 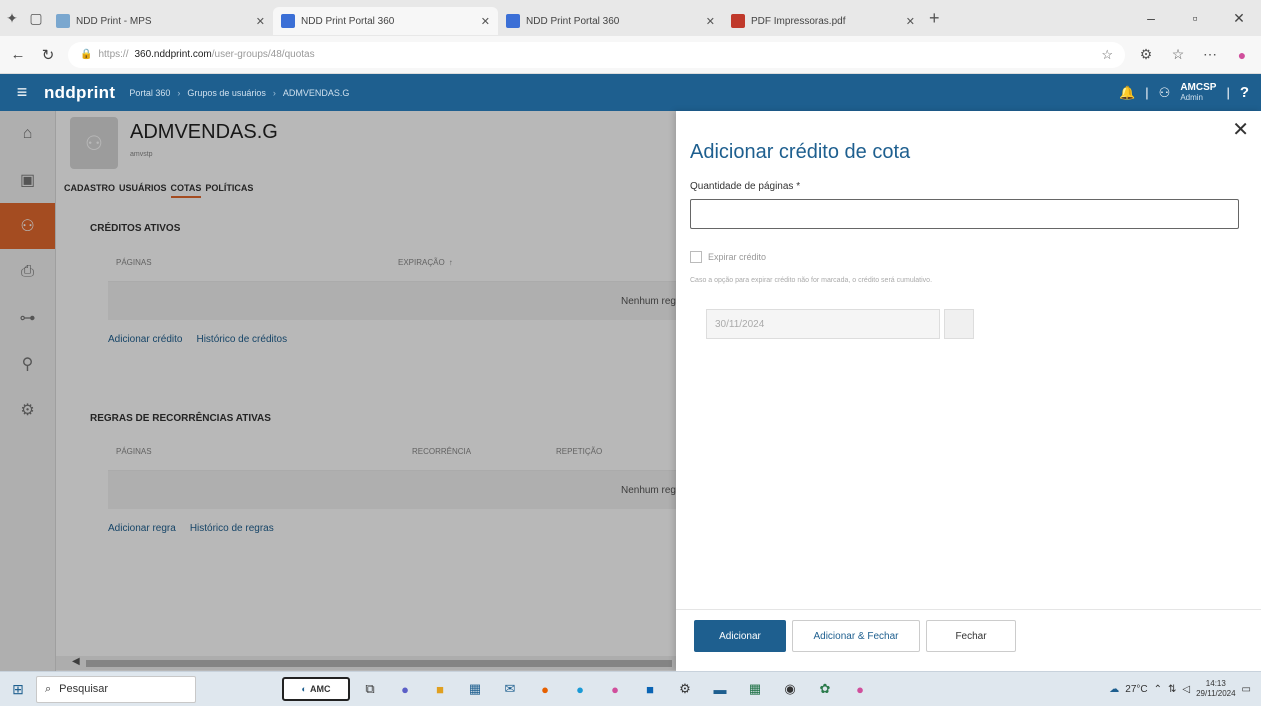 I want to click on user-role: Admin, so click(x=1191, y=97).